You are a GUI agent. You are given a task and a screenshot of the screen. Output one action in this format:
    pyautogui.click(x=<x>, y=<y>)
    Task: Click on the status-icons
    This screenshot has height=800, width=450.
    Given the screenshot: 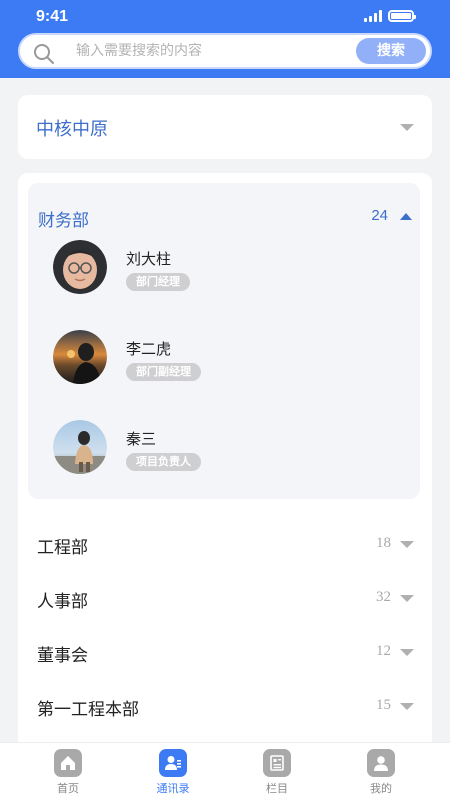 What is the action you would take?
    pyautogui.click(x=390, y=16)
    